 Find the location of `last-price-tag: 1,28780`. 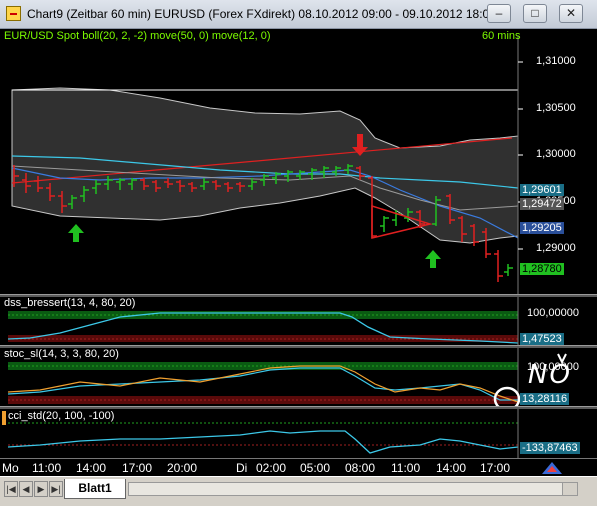

last-price-tag: 1,28780 is located at coordinates (542, 269).